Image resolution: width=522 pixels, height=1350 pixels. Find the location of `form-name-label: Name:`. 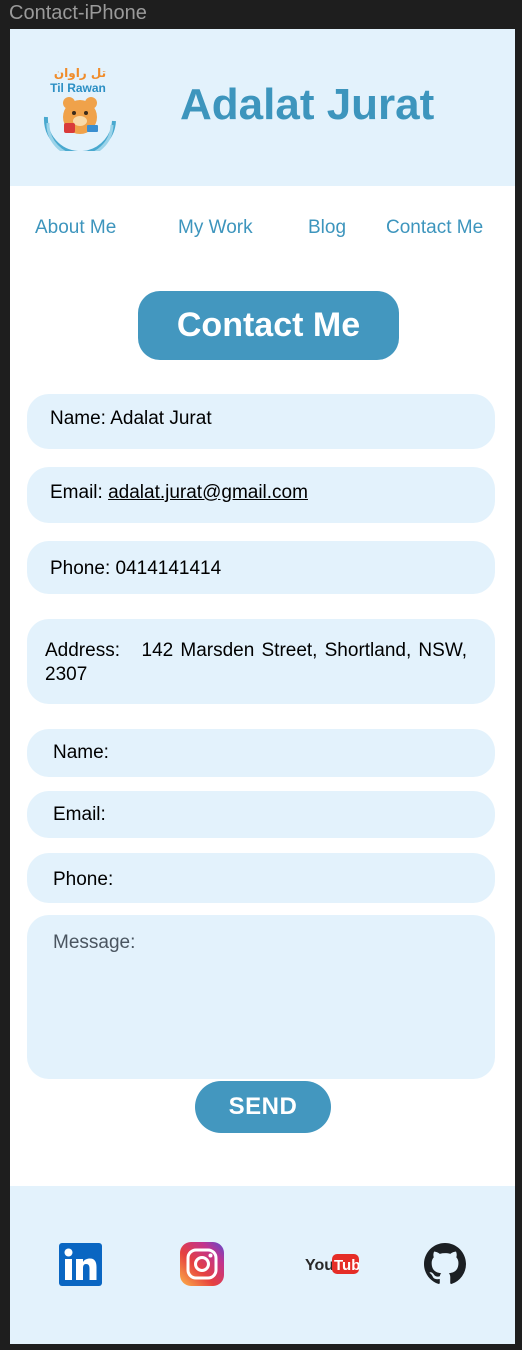

form-name-label: Name: is located at coordinates (81, 752).